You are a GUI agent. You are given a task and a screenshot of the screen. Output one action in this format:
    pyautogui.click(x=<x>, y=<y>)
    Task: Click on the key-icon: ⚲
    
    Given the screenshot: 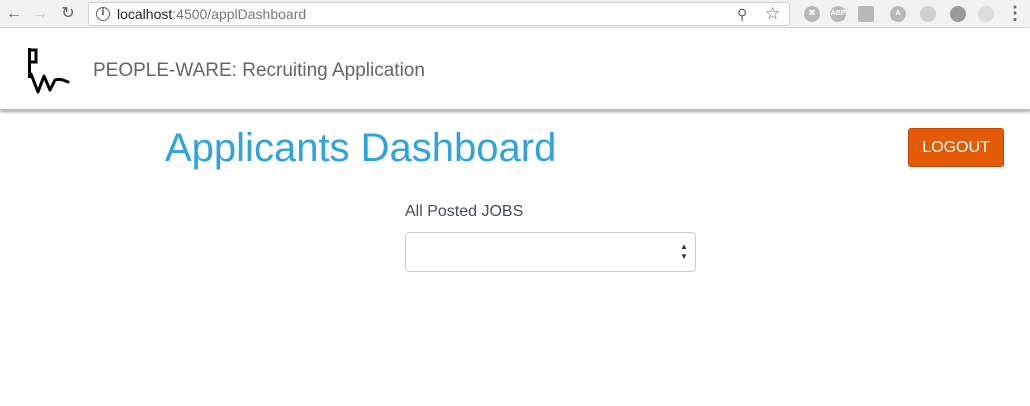 What is the action you would take?
    pyautogui.click(x=742, y=14)
    